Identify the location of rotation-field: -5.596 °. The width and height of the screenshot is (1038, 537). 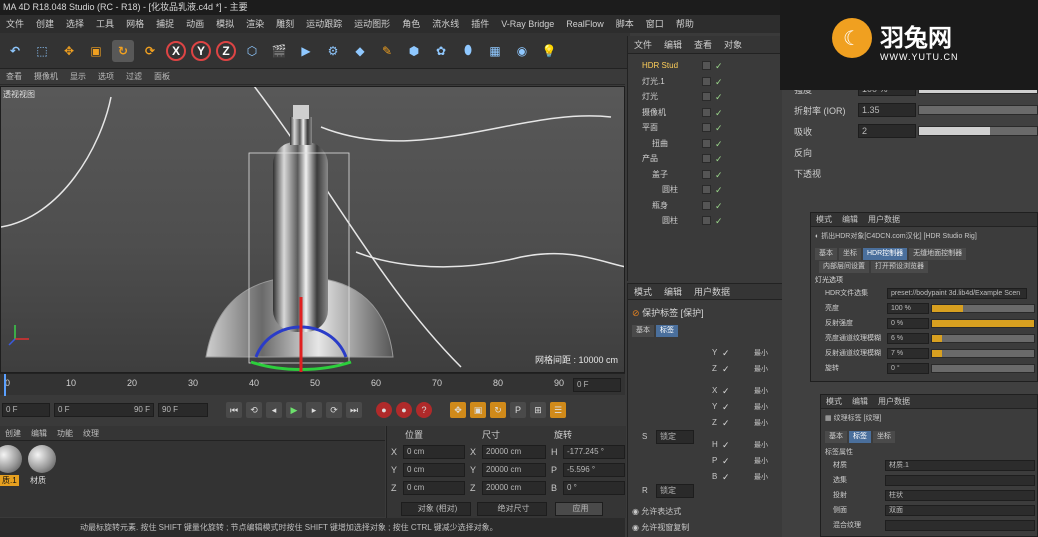
(594, 470).